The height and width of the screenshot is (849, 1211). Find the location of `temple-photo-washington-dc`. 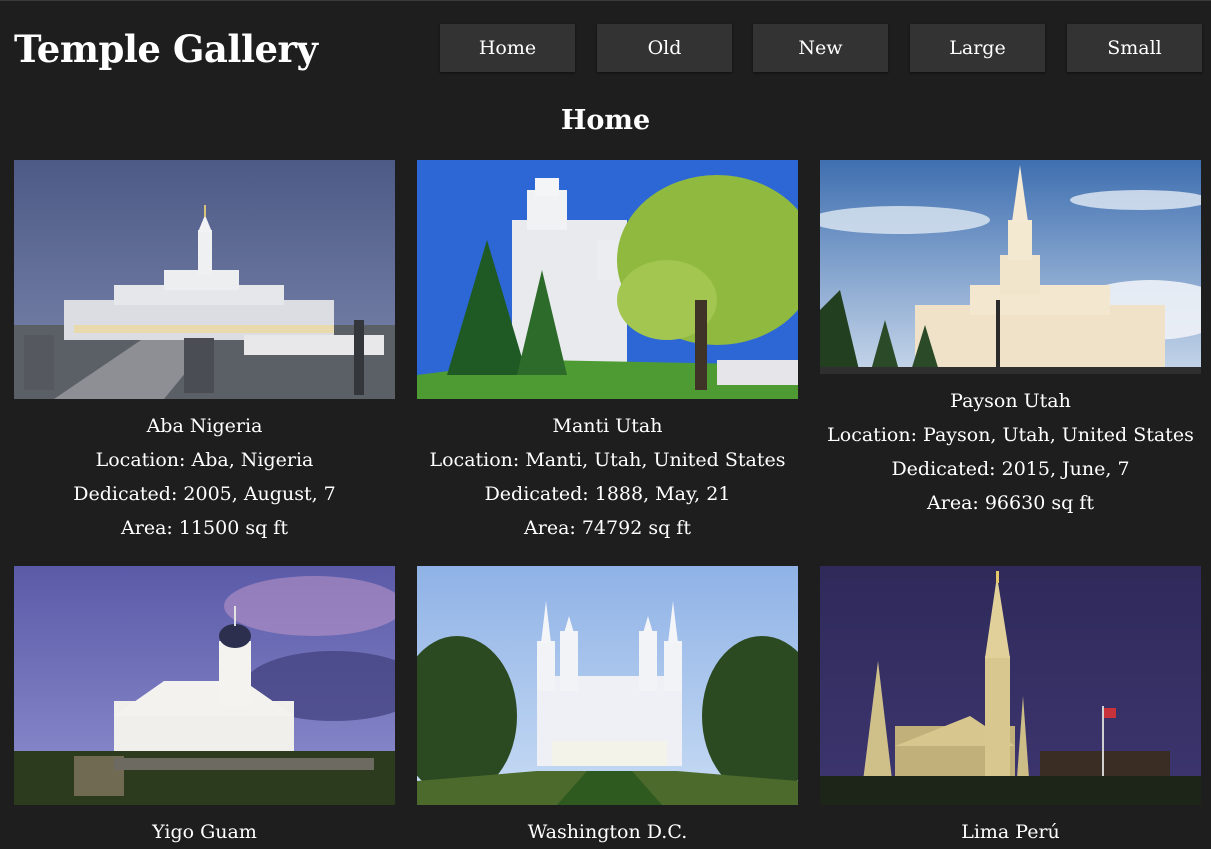

temple-photo-washington-dc is located at coordinates (607, 685).